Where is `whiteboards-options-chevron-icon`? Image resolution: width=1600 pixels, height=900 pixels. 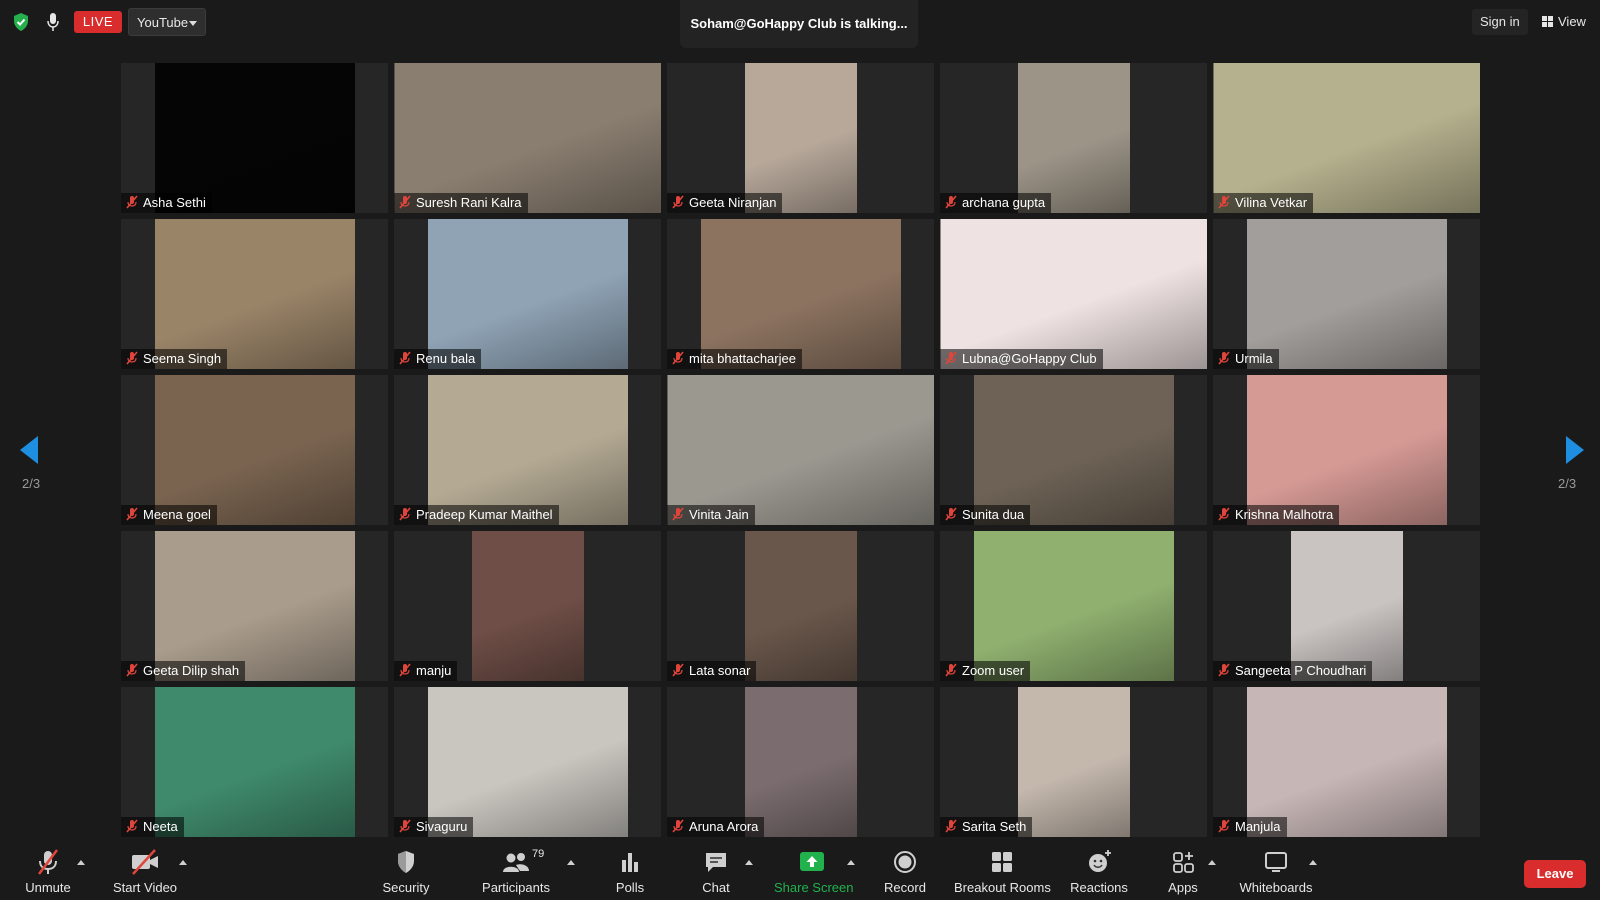 whiteboards-options-chevron-icon is located at coordinates (1313, 862).